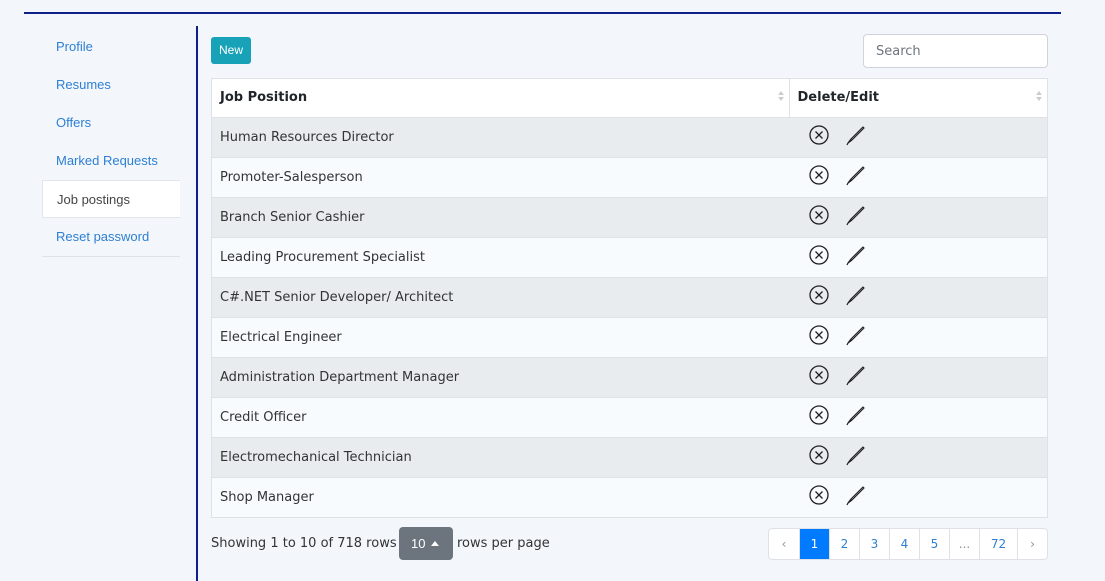 The height and width of the screenshot is (581, 1105). Describe the element at coordinates (904, 544) in the screenshot. I see `page-link-4: 4` at that location.